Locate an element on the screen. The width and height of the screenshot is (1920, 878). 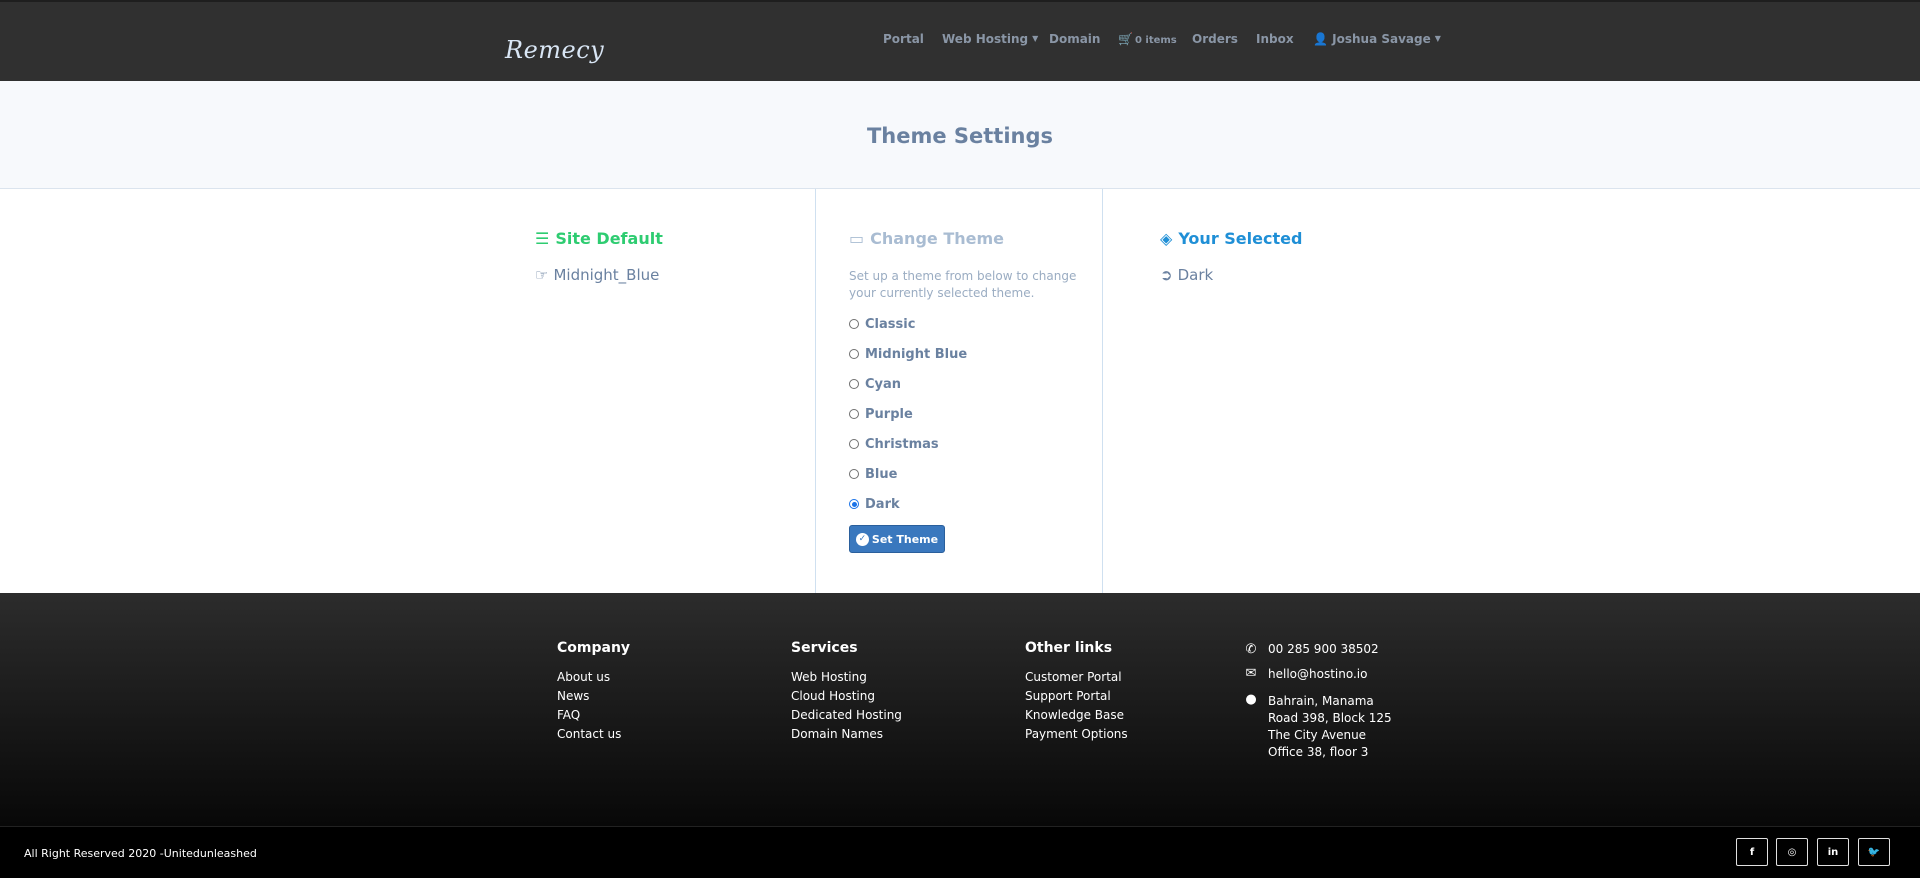
nav-web-hosting-label: Web Hosting is located at coordinates (985, 39).